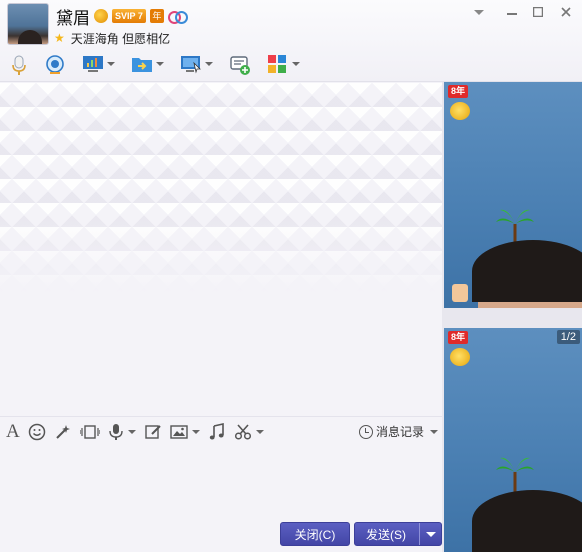 The image size is (582, 552). I want to click on music-note-icon, so click(216, 430).